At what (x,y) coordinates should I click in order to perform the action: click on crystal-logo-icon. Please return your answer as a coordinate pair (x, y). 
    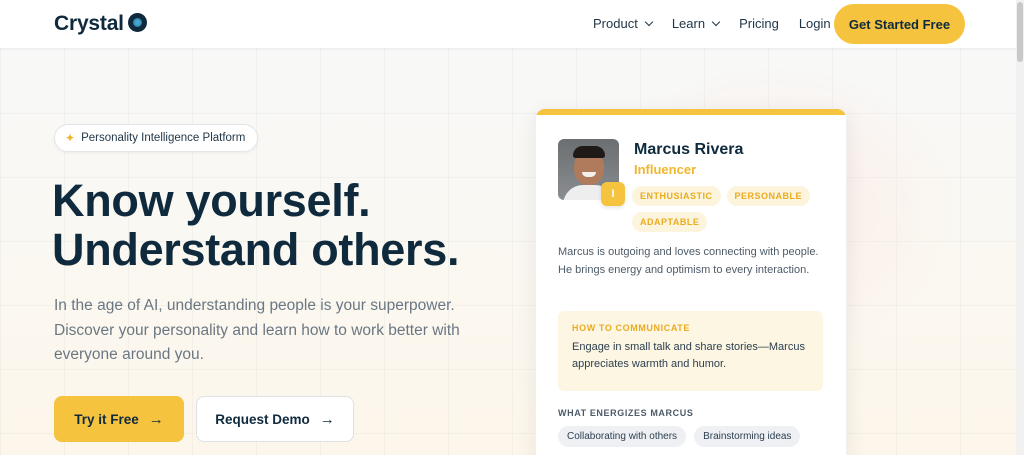
    Looking at the image, I should click on (137, 22).